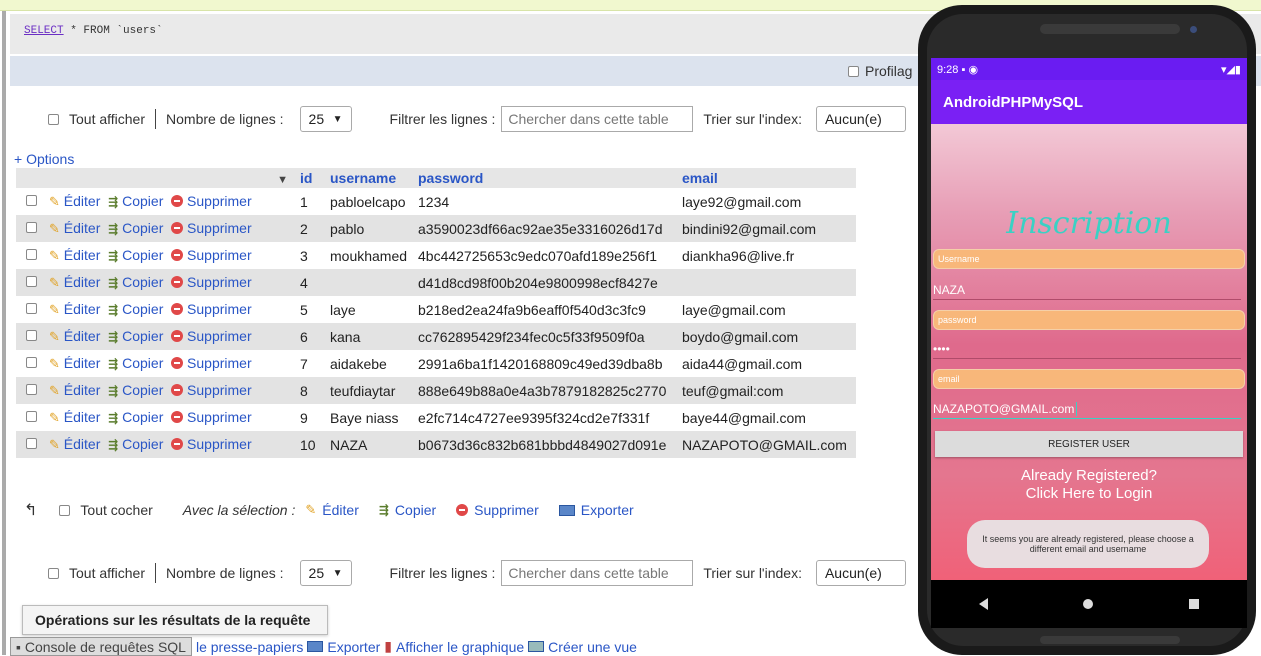 This screenshot has height=656, width=1261. What do you see at coordinates (311, 417) in the screenshot?
I see `cell-id: 9` at bounding box center [311, 417].